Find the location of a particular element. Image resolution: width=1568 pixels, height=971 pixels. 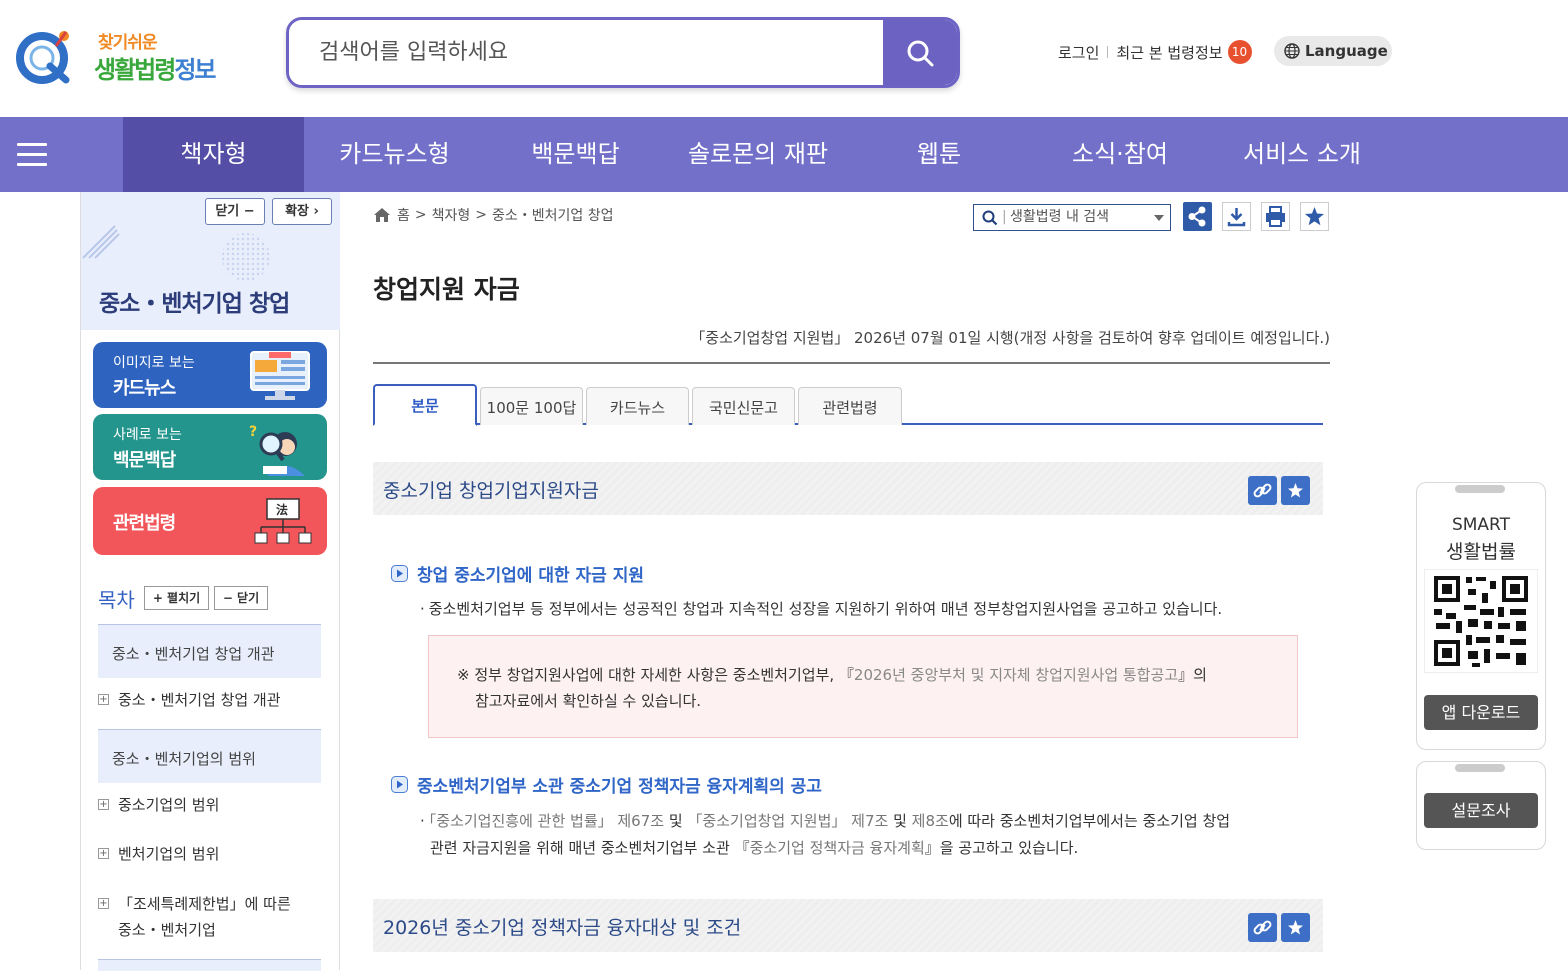

nav-item-webtoon: 웹툰 is located at coordinates (939, 154).